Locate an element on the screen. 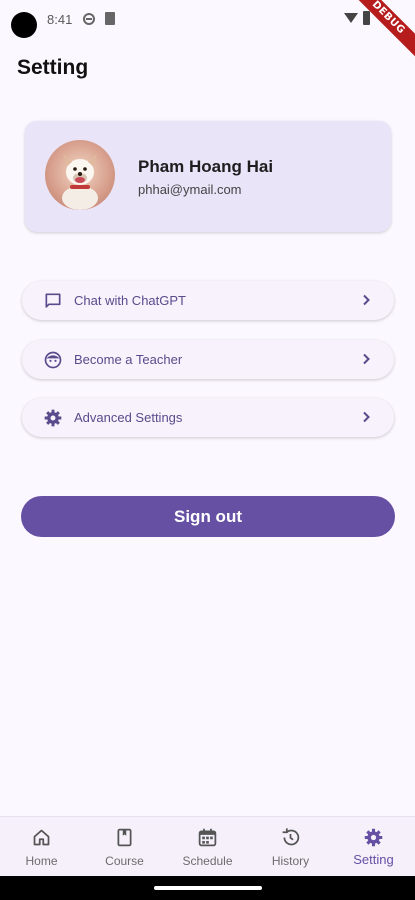 The image size is (415, 900). wifi-icon is located at coordinates (351, 18).